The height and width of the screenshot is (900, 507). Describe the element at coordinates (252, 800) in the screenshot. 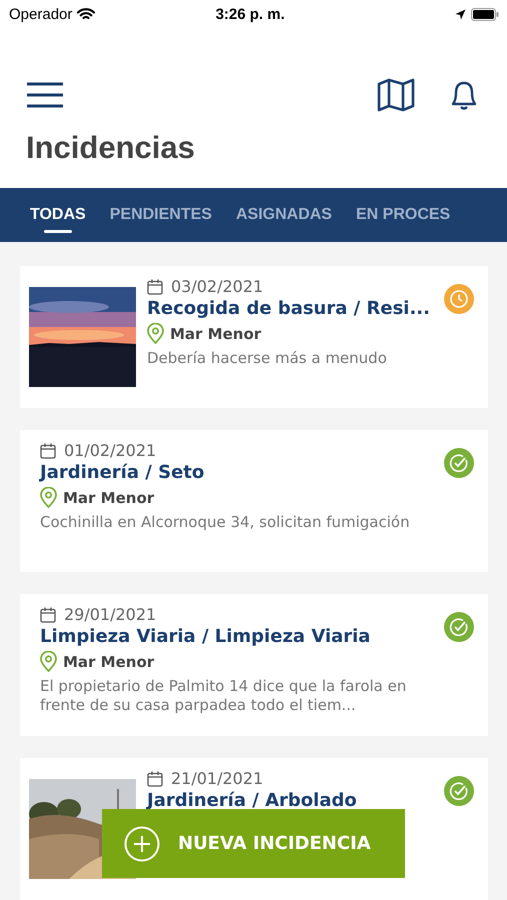

I see `incident-title: Jardinería / Arbolado` at that location.